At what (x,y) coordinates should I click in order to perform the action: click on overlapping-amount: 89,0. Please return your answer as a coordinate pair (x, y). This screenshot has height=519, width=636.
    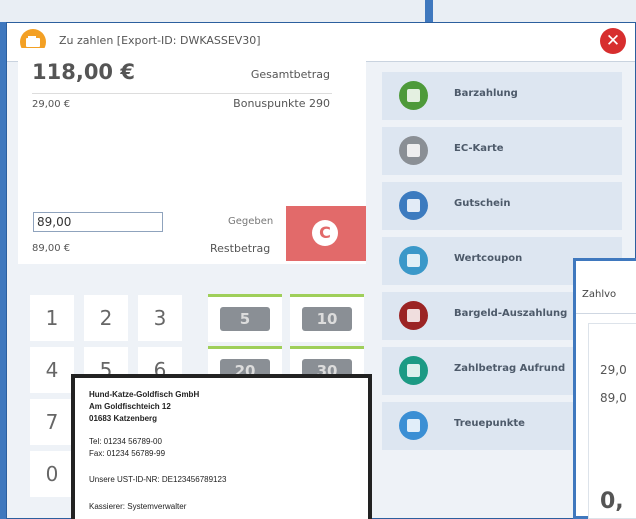
    Looking at the image, I should click on (613, 398).